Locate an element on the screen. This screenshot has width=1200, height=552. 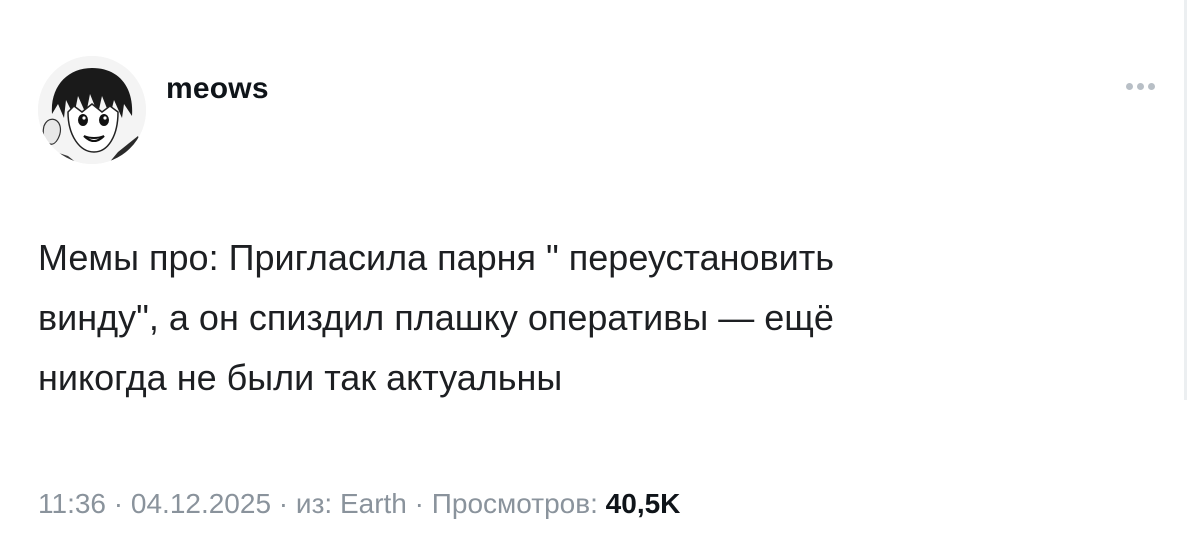
author-avatar is located at coordinates (92, 110).